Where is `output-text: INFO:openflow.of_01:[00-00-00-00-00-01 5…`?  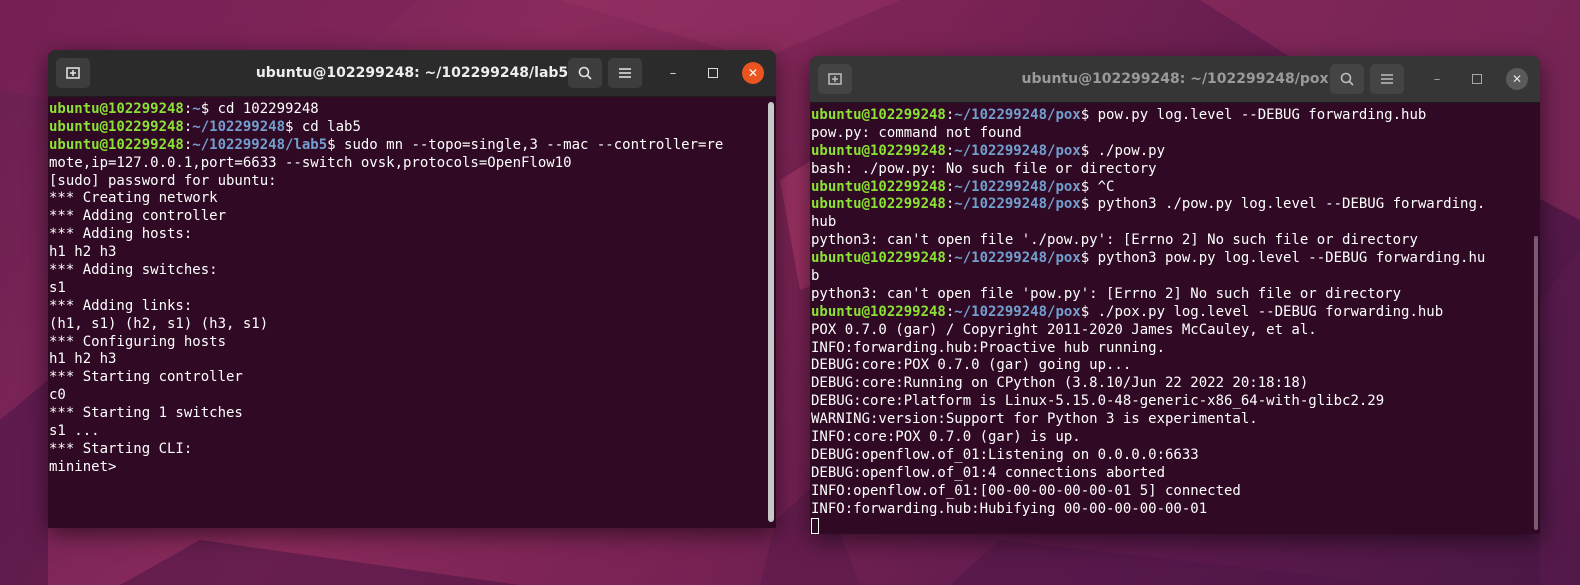 output-text: INFO:openflow.of_01:[00-00-00-00-00-01 5… is located at coordinates (1026, 490).